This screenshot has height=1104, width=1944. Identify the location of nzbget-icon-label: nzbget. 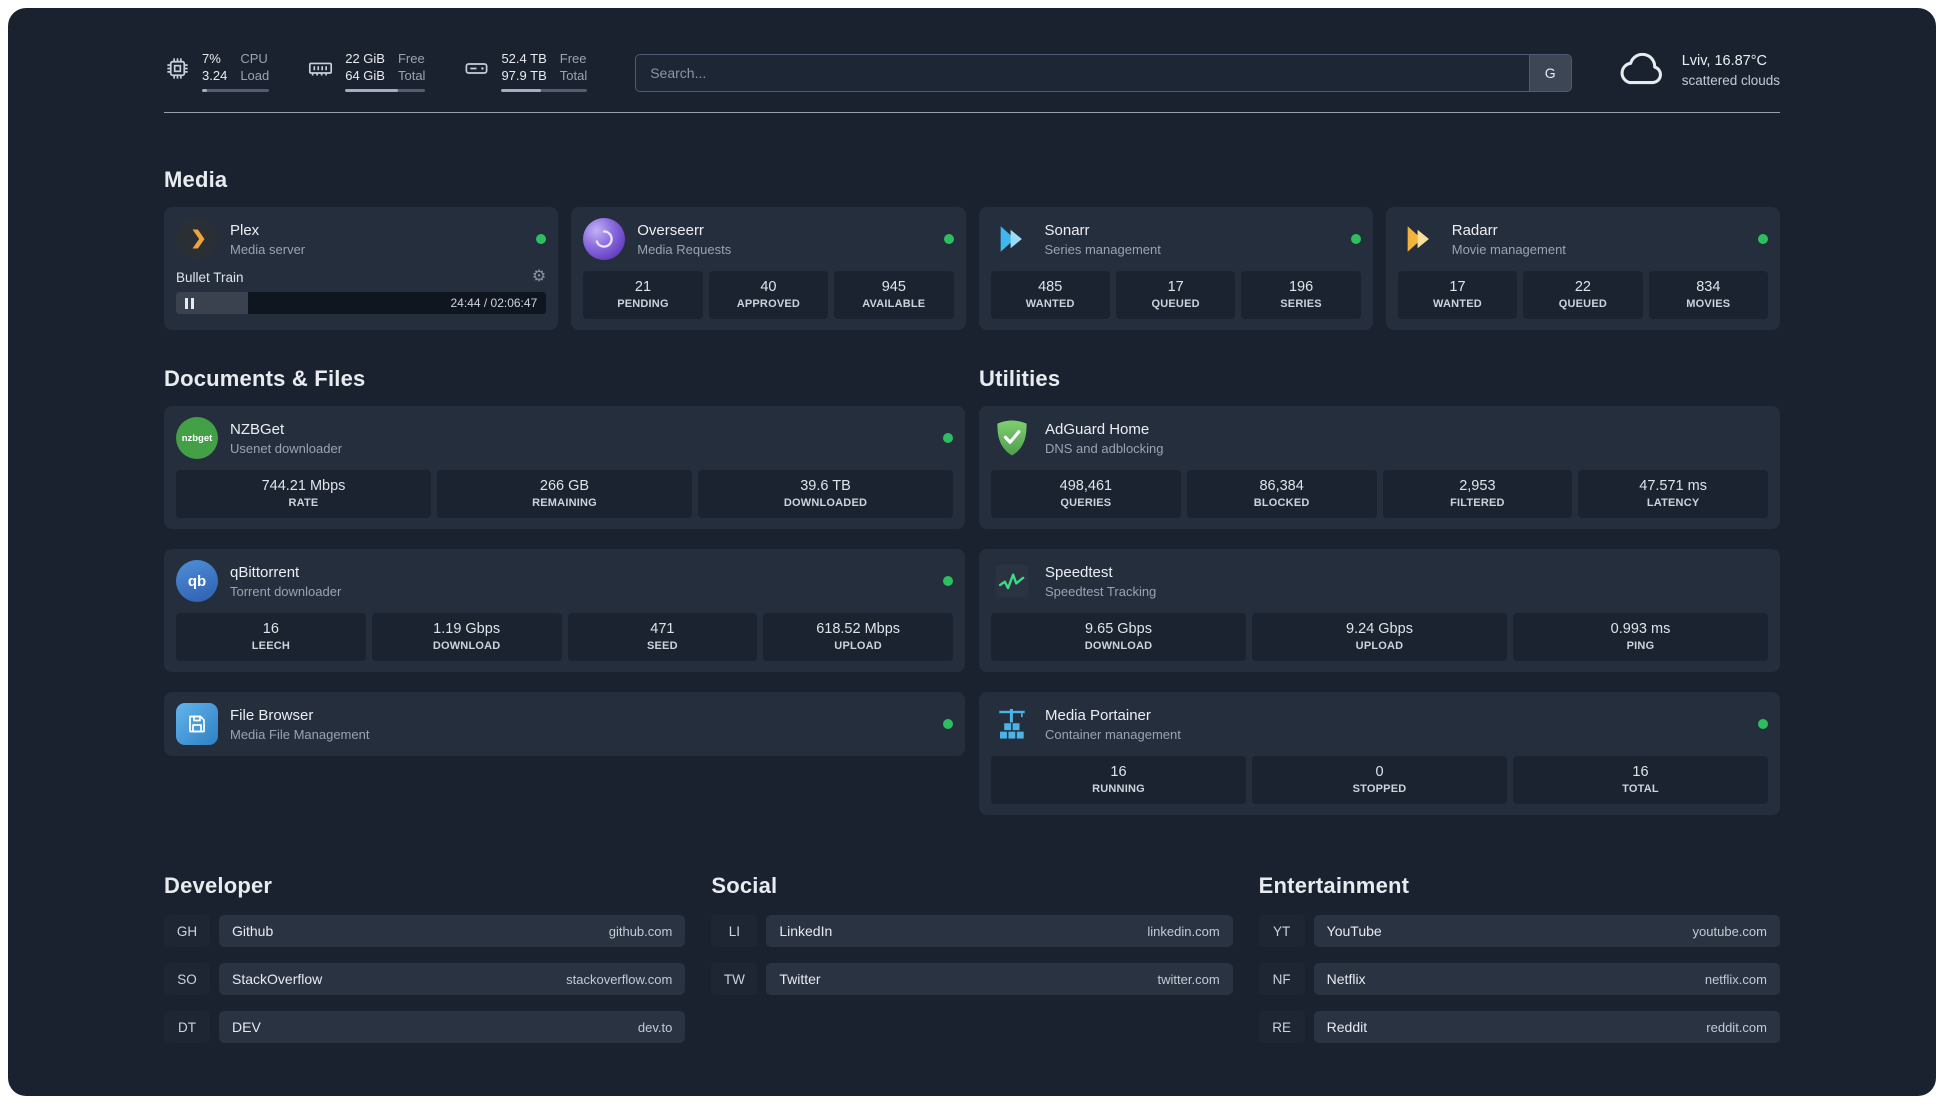
(197, 438).